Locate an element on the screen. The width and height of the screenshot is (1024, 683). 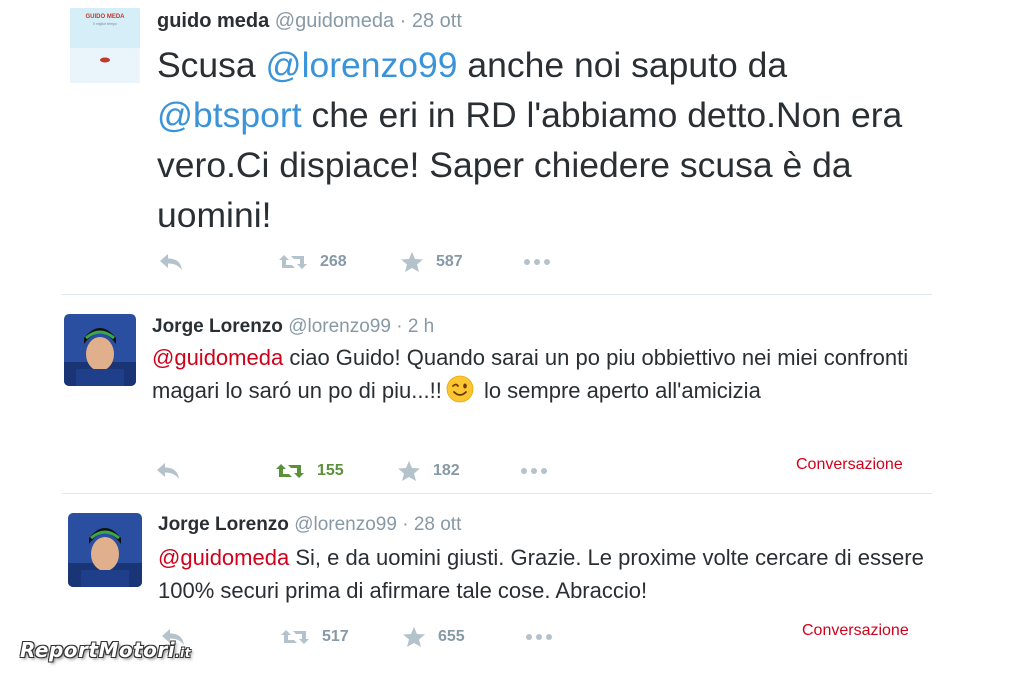
mention-btsport: @btsport is located at coordinates (229, 115).